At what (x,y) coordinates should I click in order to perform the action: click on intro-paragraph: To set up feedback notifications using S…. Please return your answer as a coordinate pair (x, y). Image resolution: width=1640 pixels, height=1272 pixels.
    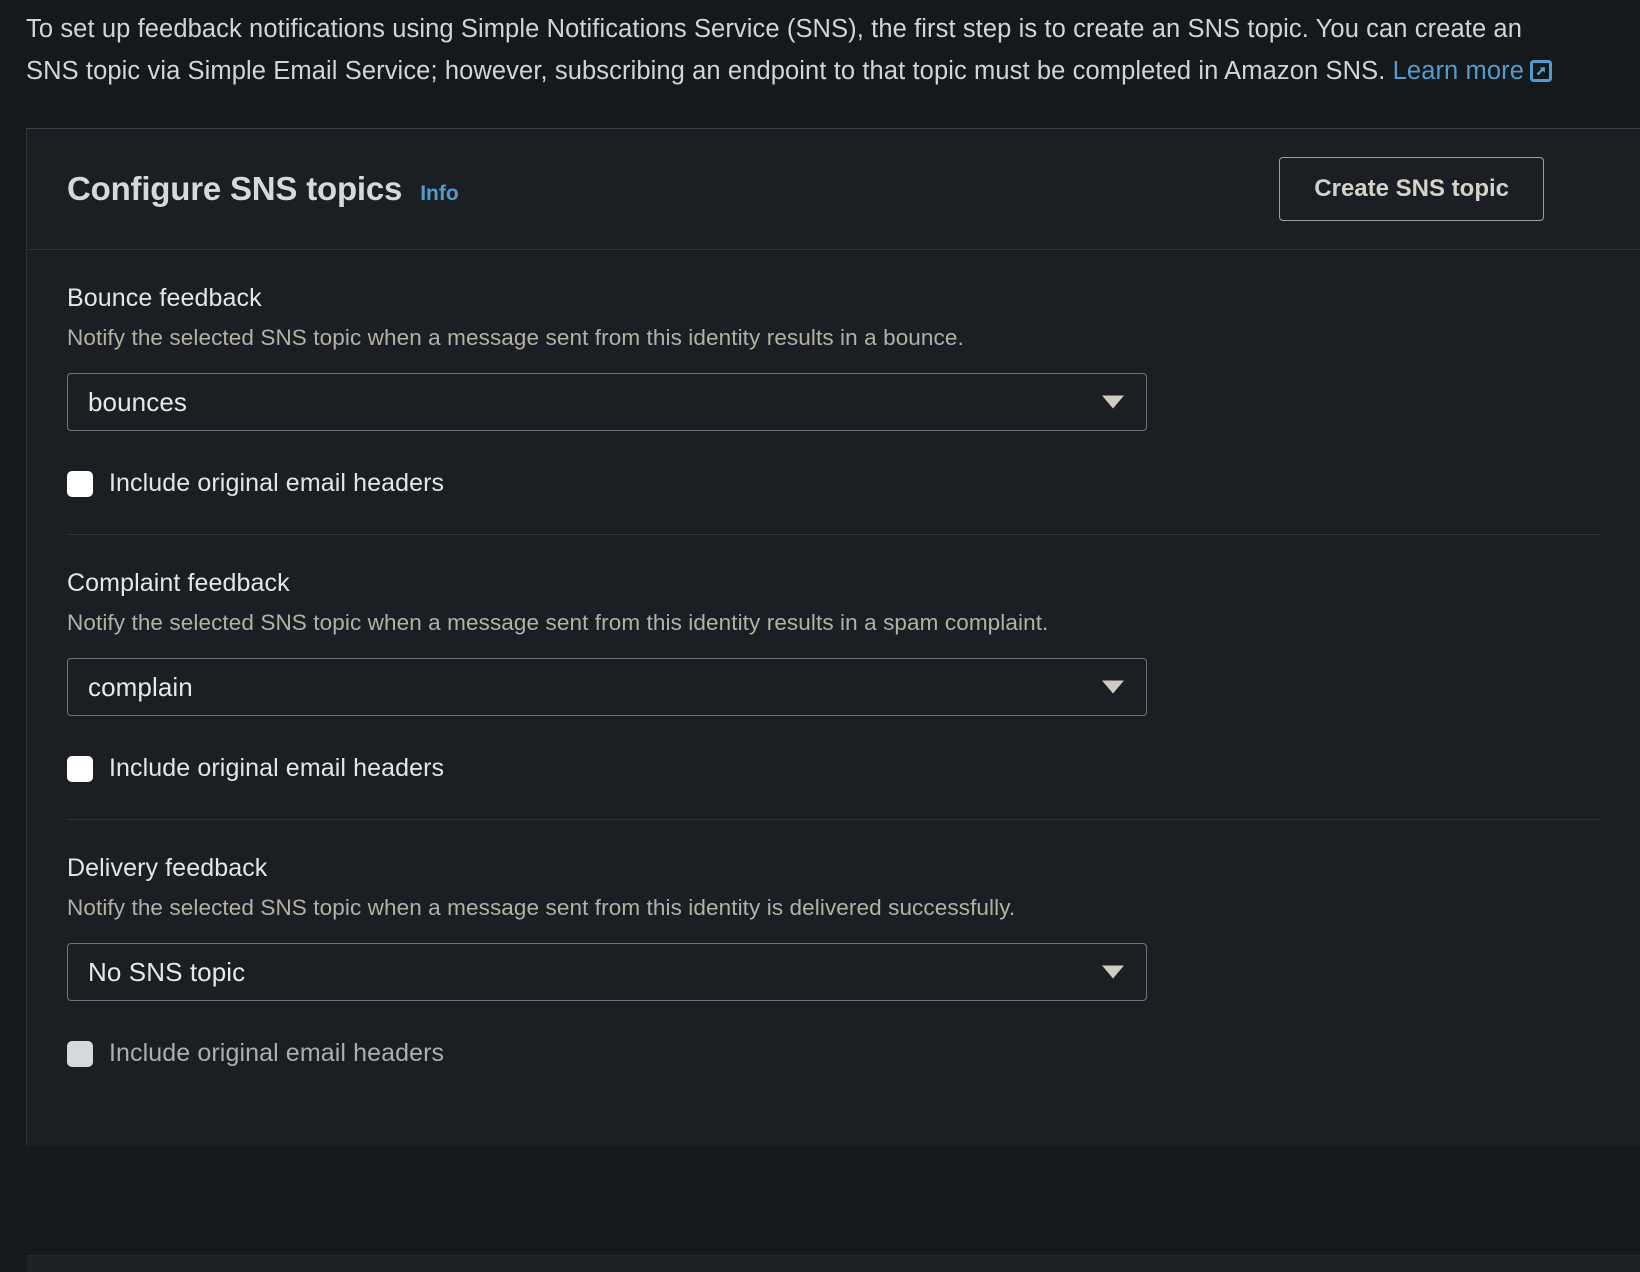
    Looking at the image, I should click on (800, 47).